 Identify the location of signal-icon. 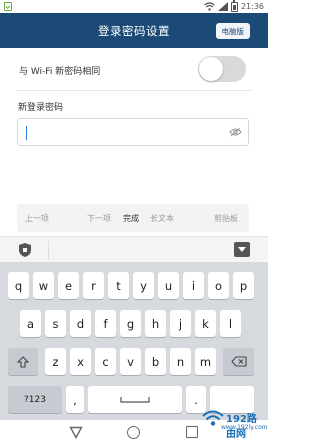
(222, 6).